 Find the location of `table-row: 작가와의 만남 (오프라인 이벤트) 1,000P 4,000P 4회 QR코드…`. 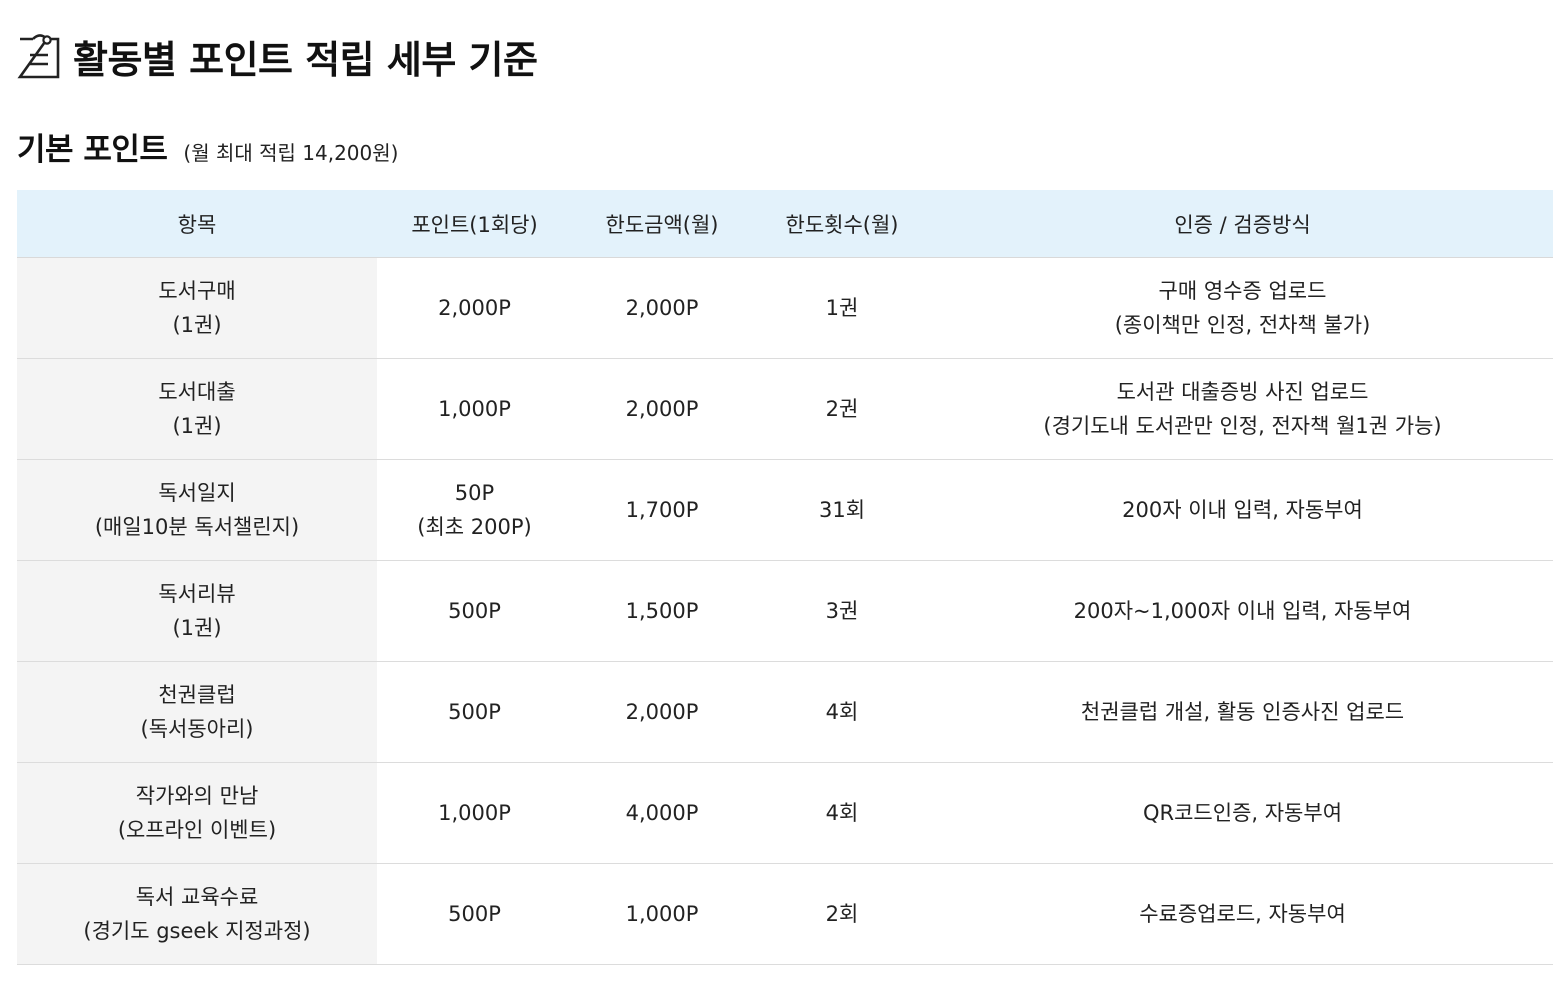

table-row: 작가와의 만남 (오프라인 이벤트) 1,000P 4,000P 4회 QR코드… is located at coordinates (785, 813).